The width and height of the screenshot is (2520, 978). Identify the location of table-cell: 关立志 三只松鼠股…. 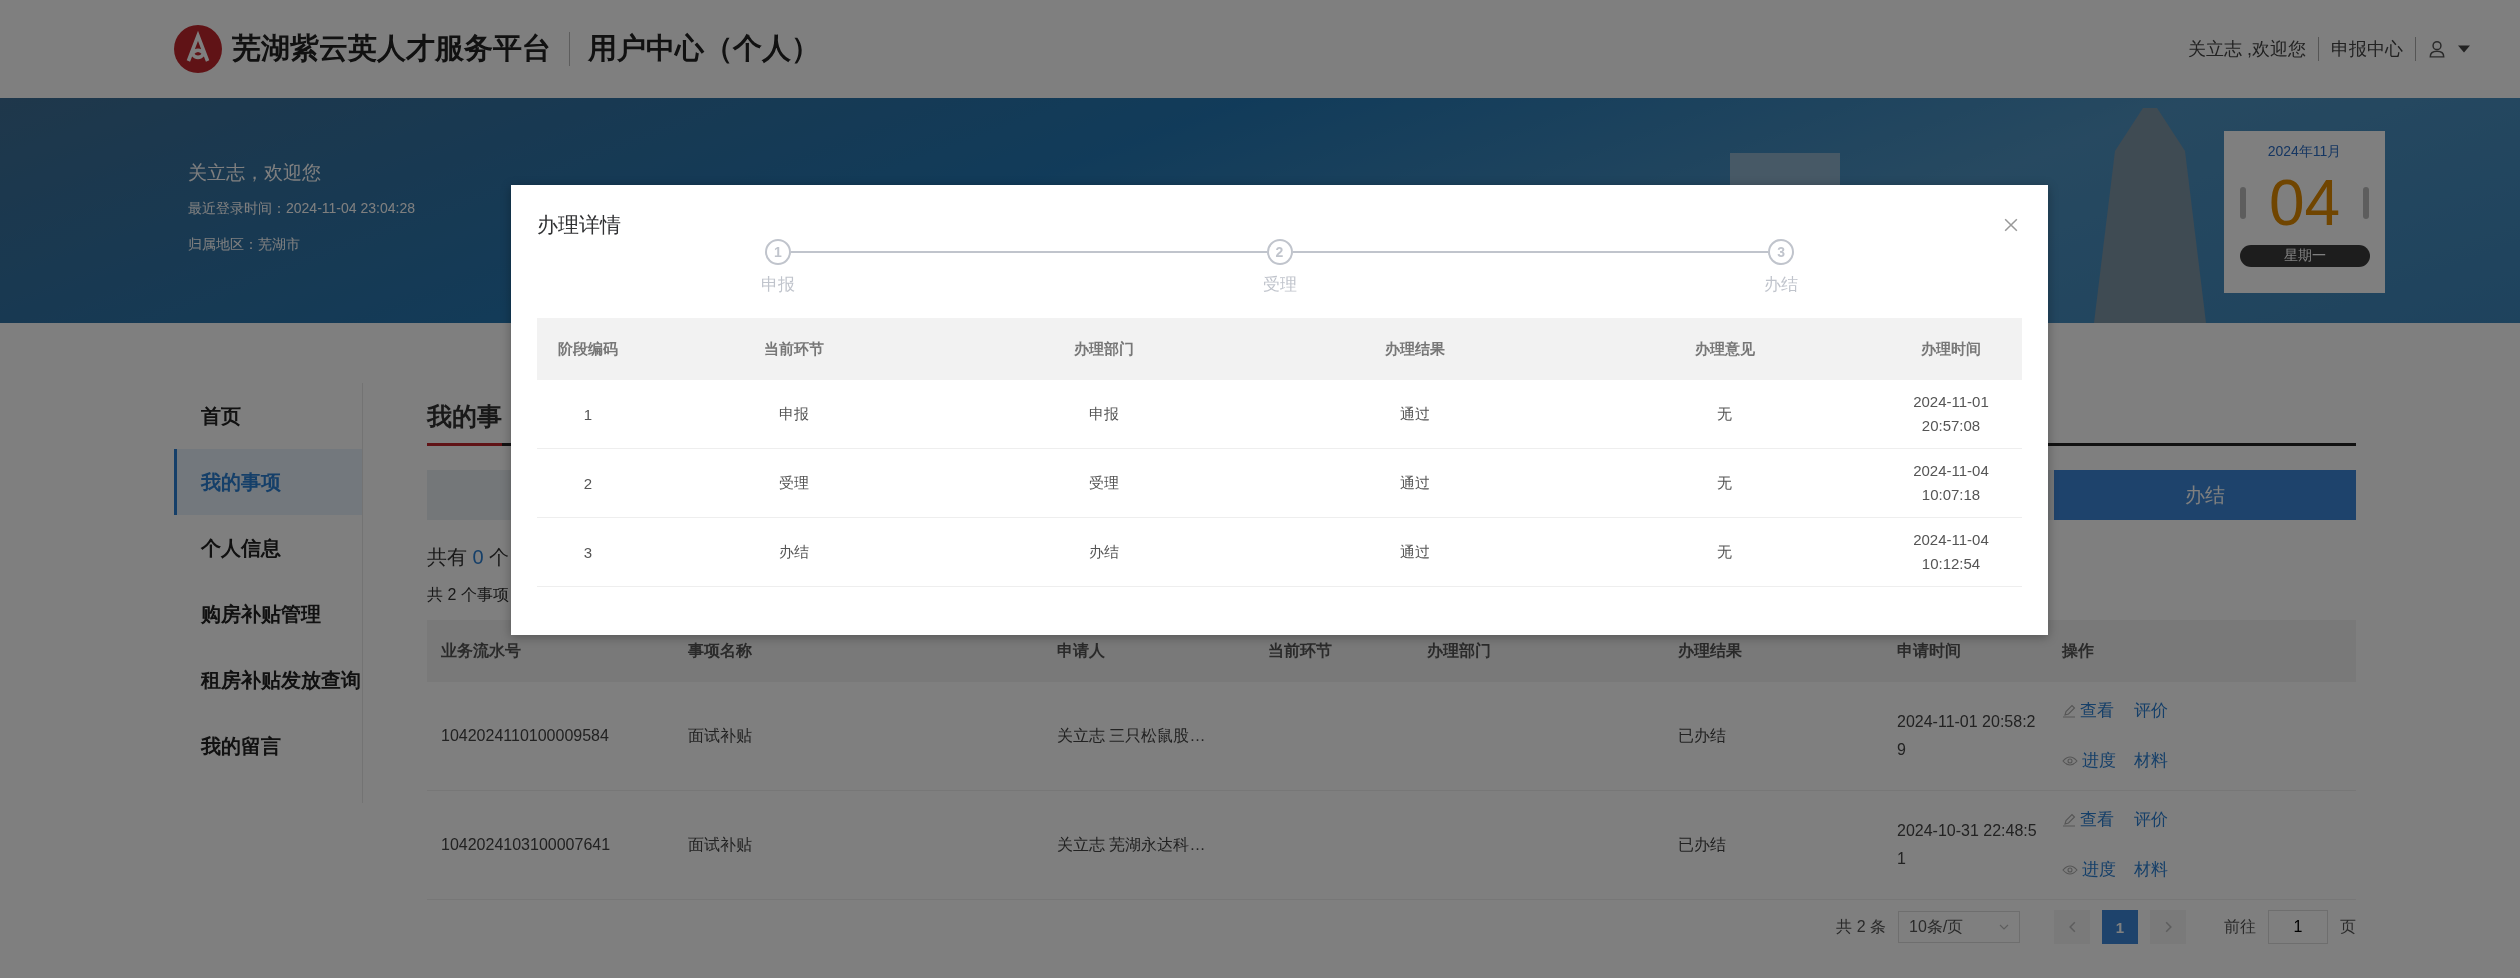
(1148, 736).